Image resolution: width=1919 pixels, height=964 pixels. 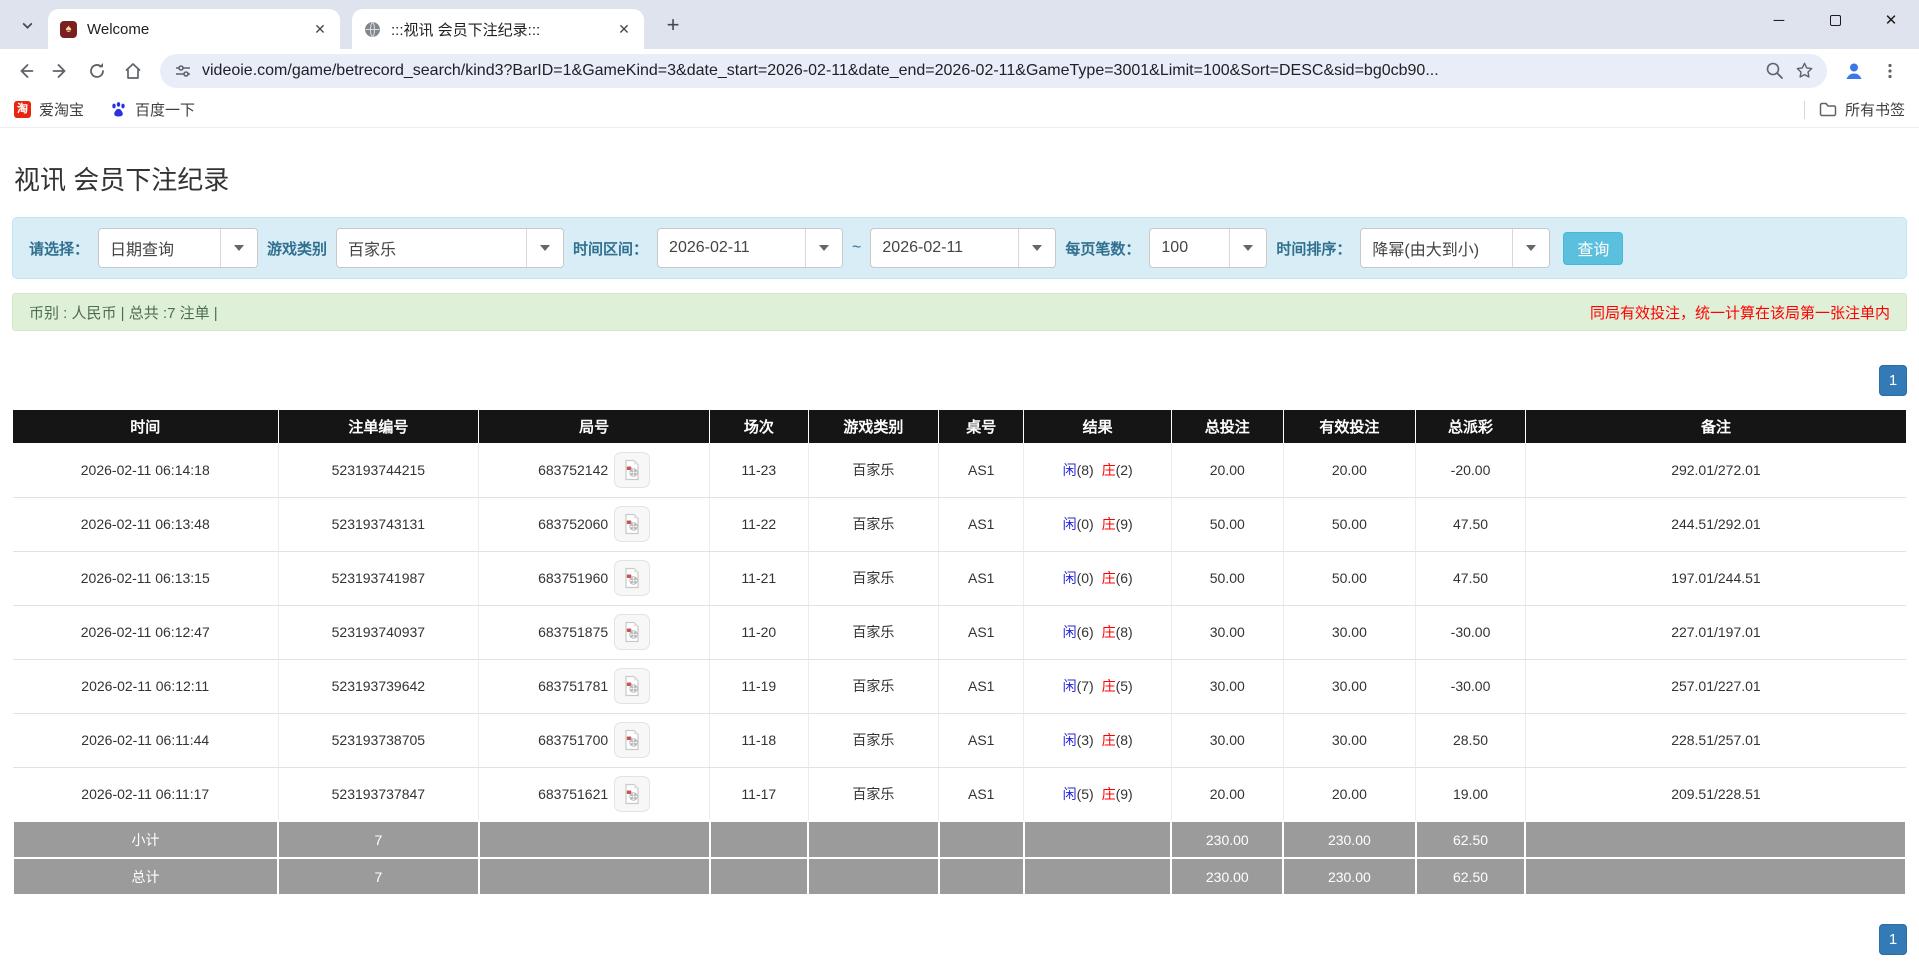 What do you see at coordinates (178, 248) in the screenshot?
I see `query-type-select: 日期查询` at bounding box center [178, 248].